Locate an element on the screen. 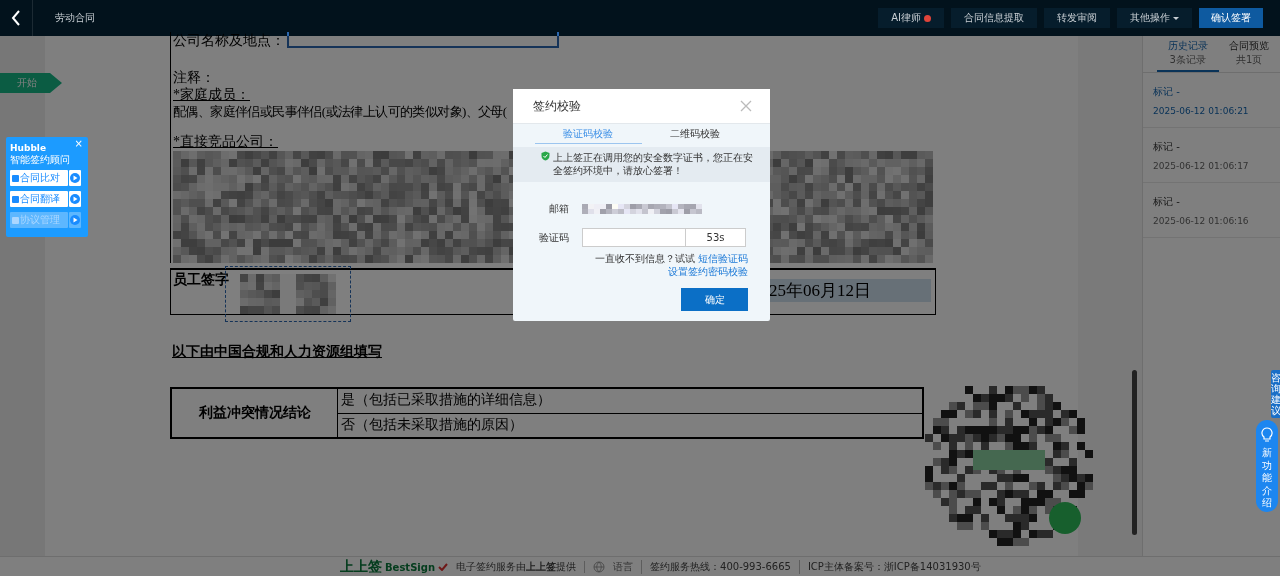 Image resolution: width=1280 pixels, height=576 pixels. ai-lawyer-button: AI律师 is located at coordinates (911, 18).